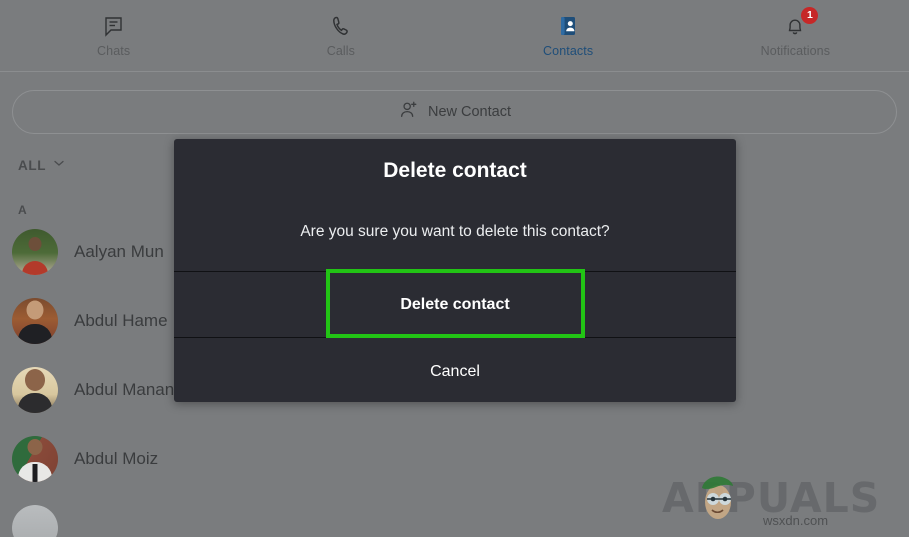  Describe the element at coordinates (124, 389) in the screenshot. I see `contact-name: Abdul Manan` at that location.